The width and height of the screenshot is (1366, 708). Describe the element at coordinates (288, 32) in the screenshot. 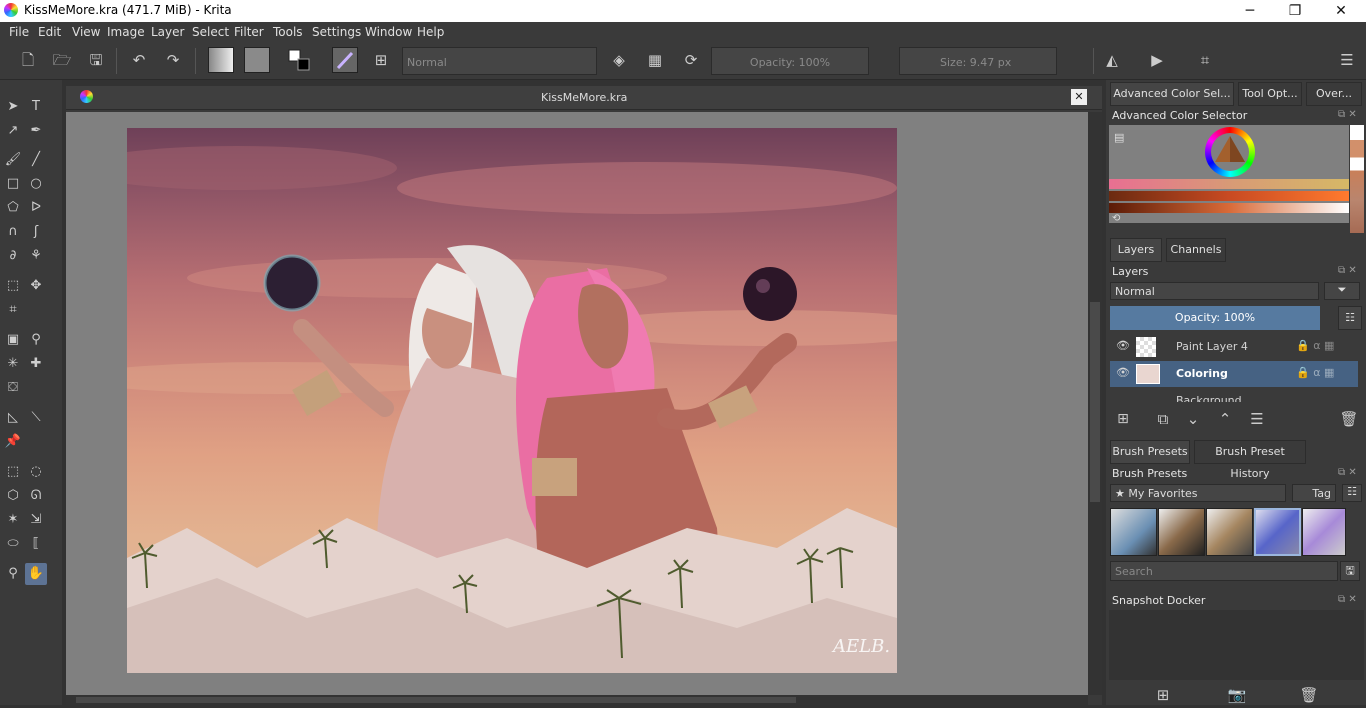

I see `menu-tools: Tools` at that location.